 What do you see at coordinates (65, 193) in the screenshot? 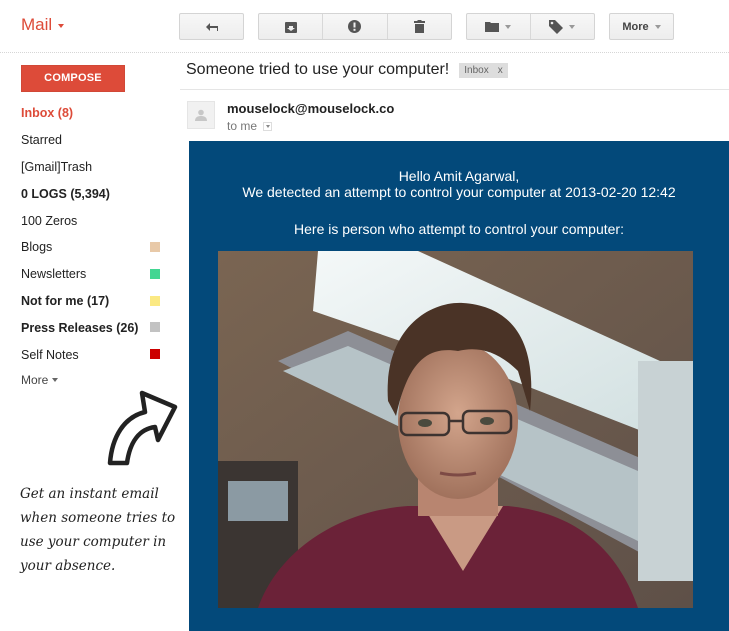
I see `sidebar-item-label: 0 LOGS (5,394)` at bounding box center [65, 193].